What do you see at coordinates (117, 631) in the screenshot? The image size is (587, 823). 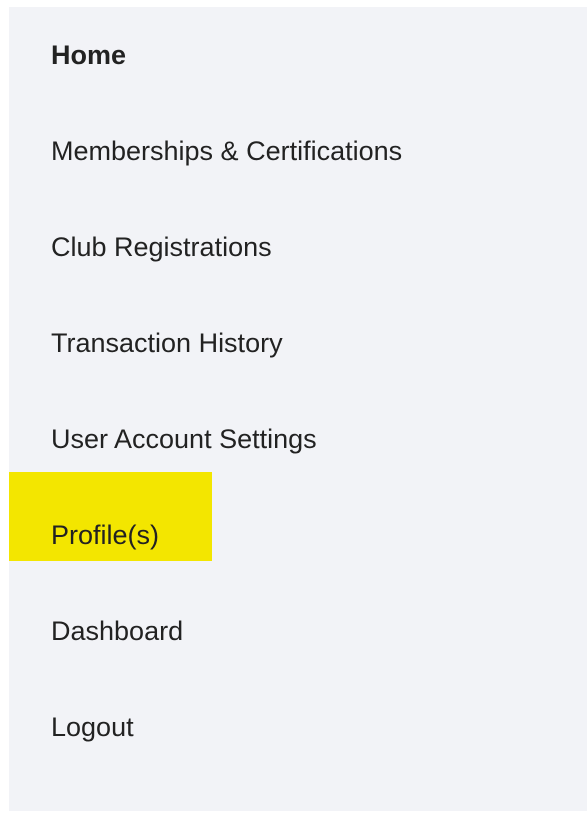 I see `nav-item-label: Dashboard` at bounding box center [117, 631].